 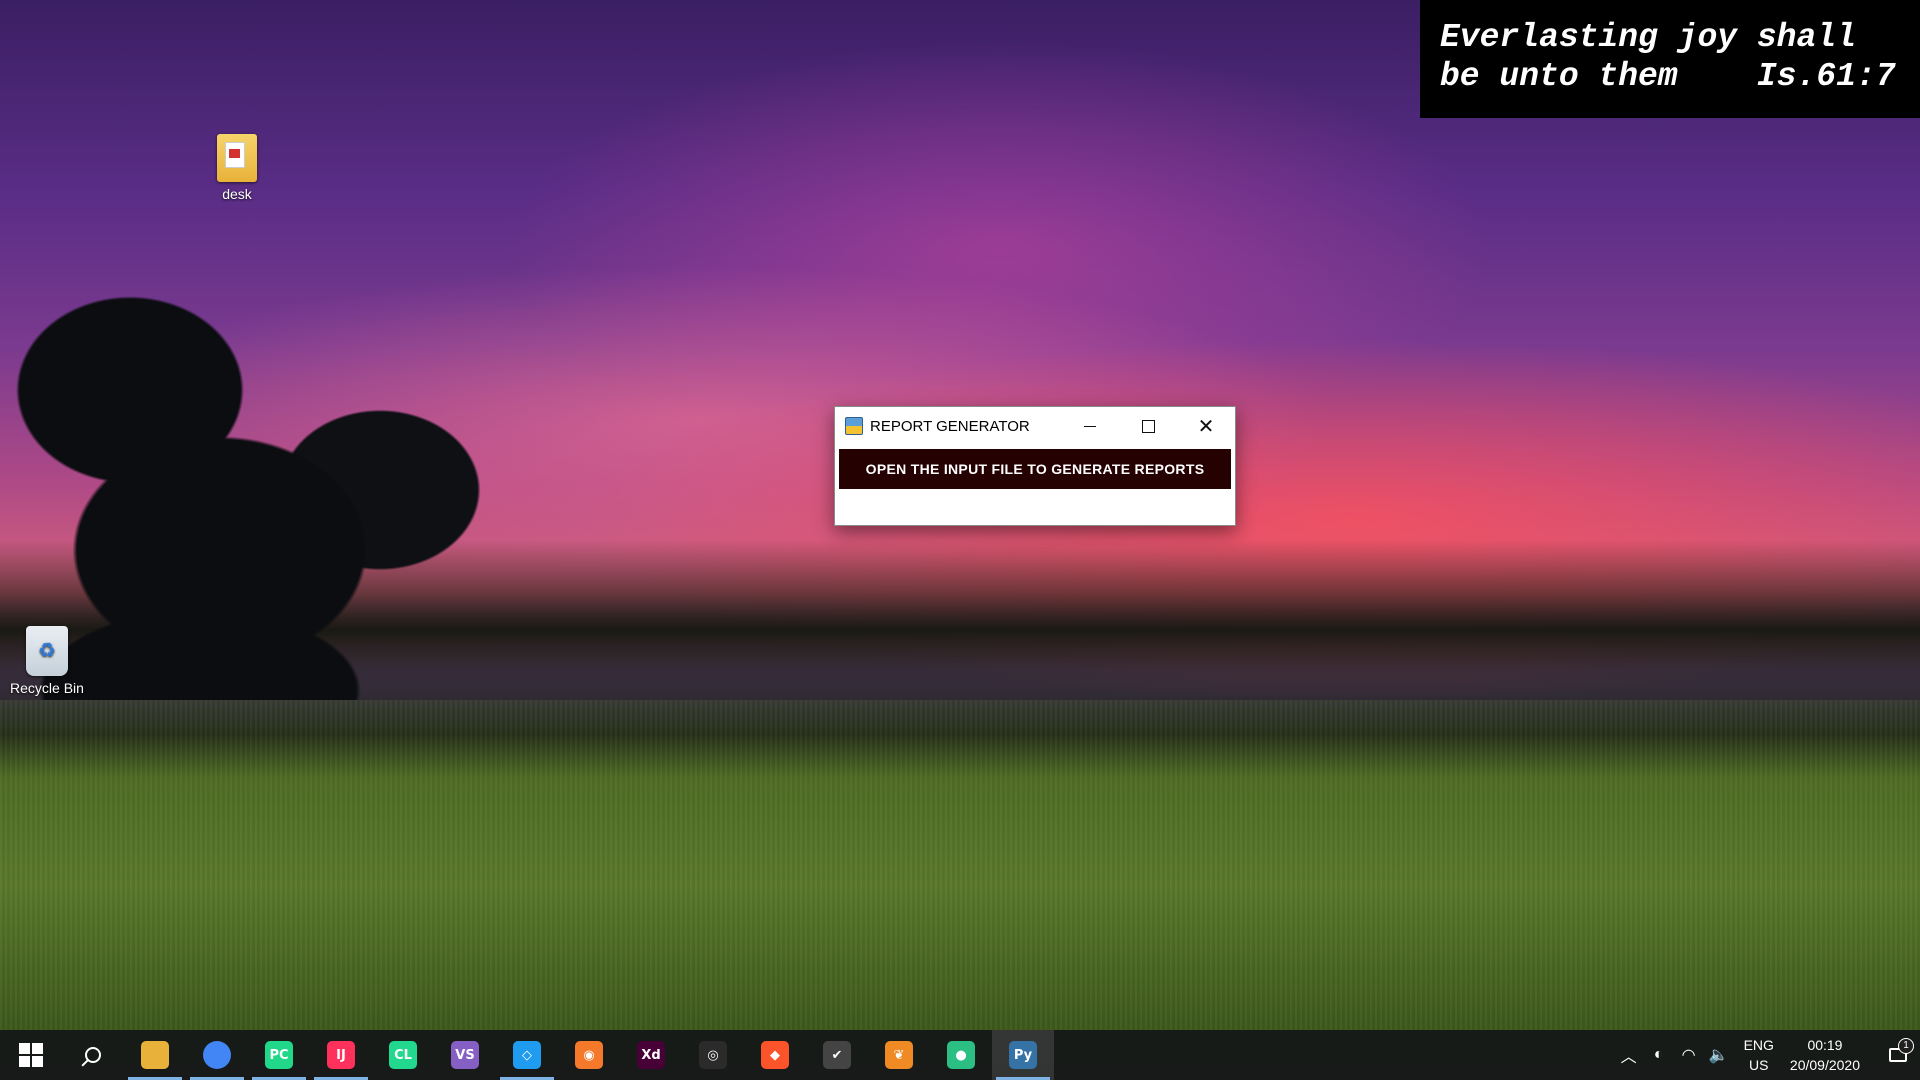 I want to click on taskbar-app-fl-studio: ❦, so click(x=899, y=1055).